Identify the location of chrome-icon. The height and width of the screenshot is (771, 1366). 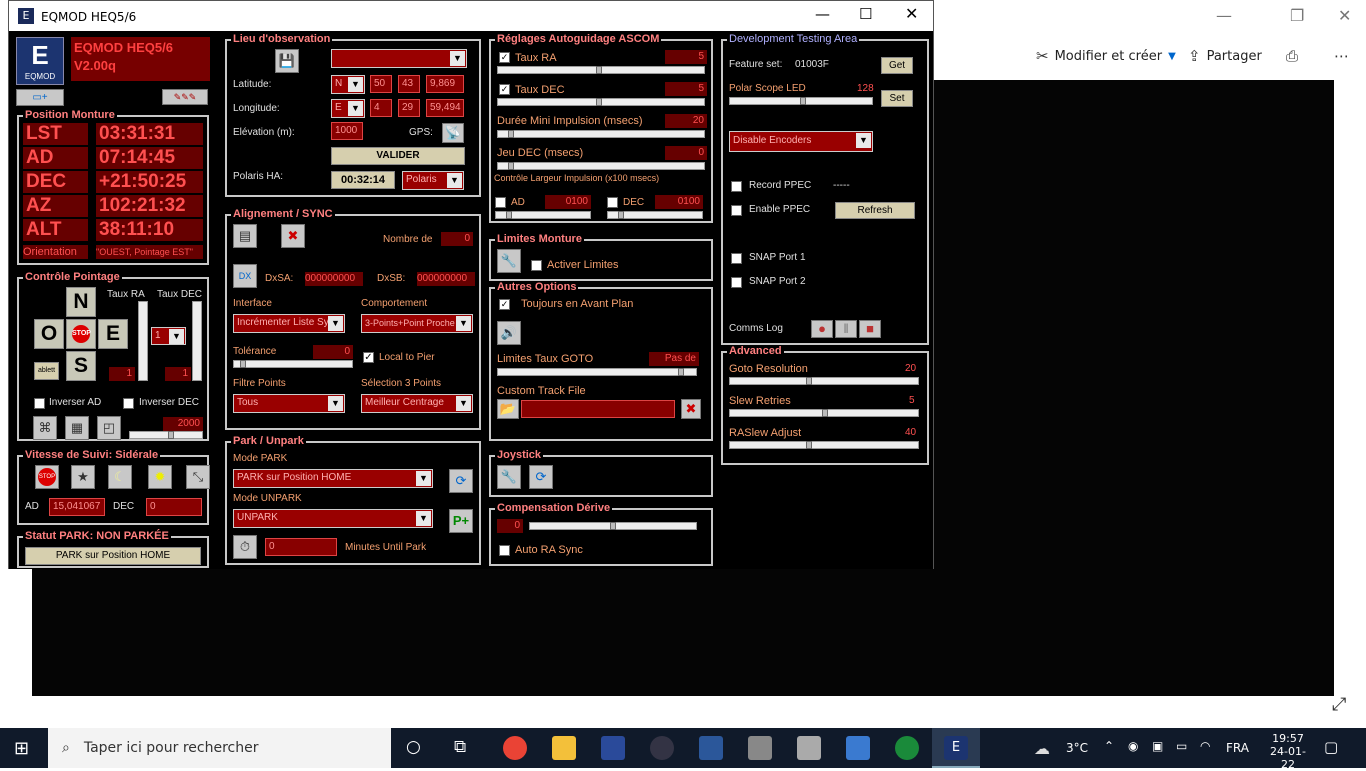
(515, 748).